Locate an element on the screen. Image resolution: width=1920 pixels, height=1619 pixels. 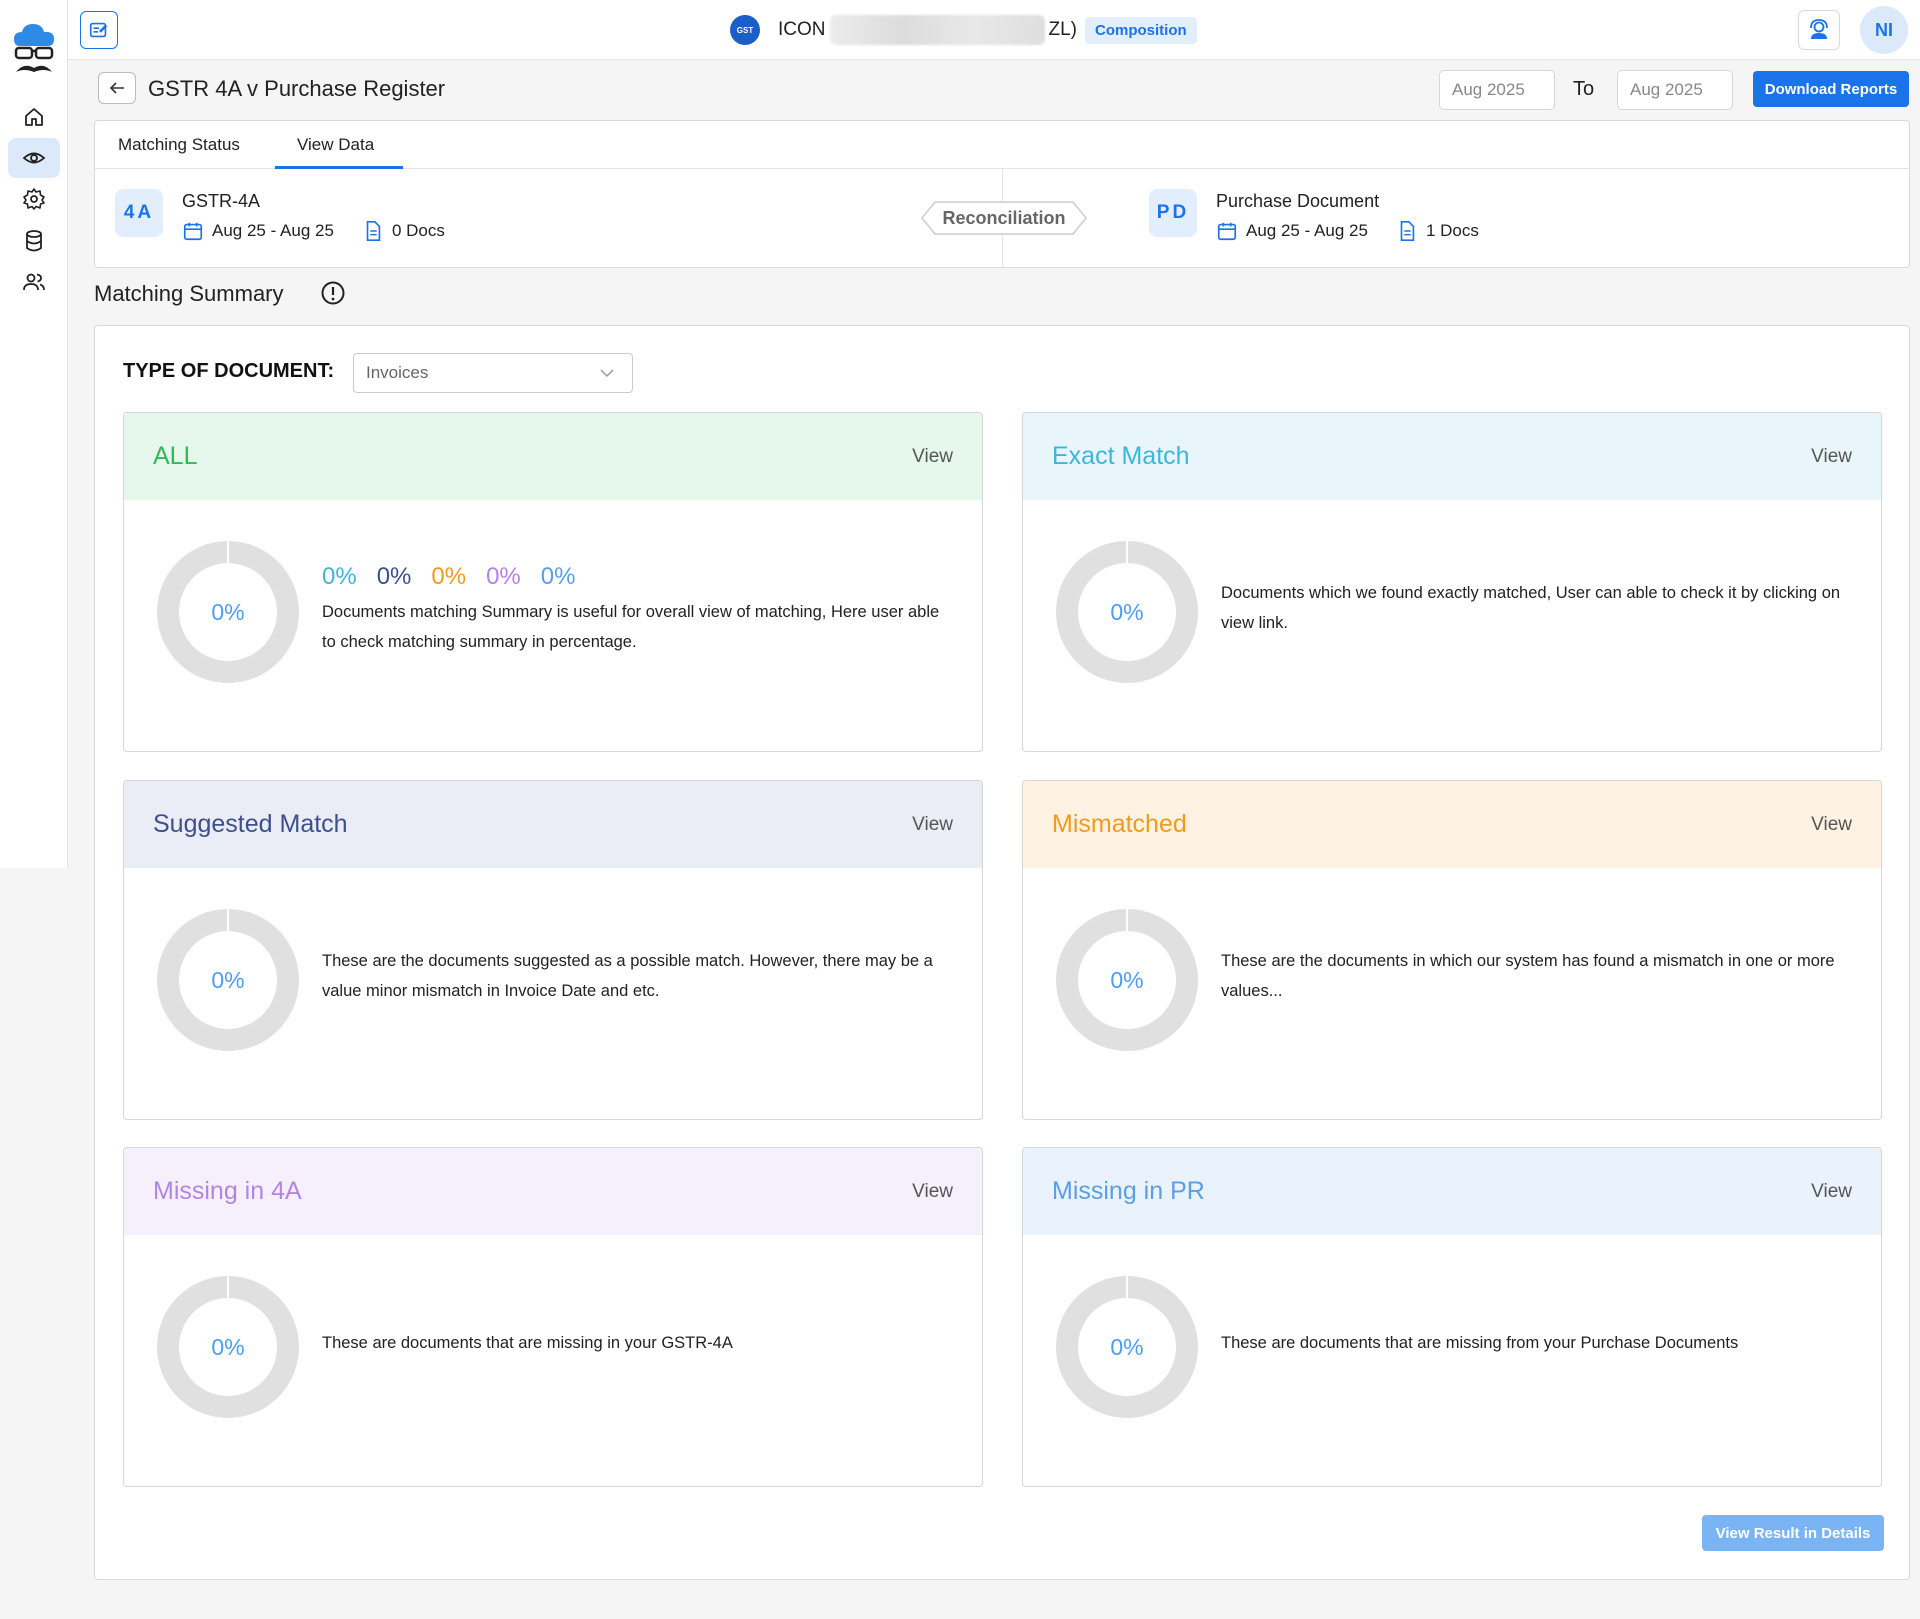
home-icon is located at coordinates (34, 117).